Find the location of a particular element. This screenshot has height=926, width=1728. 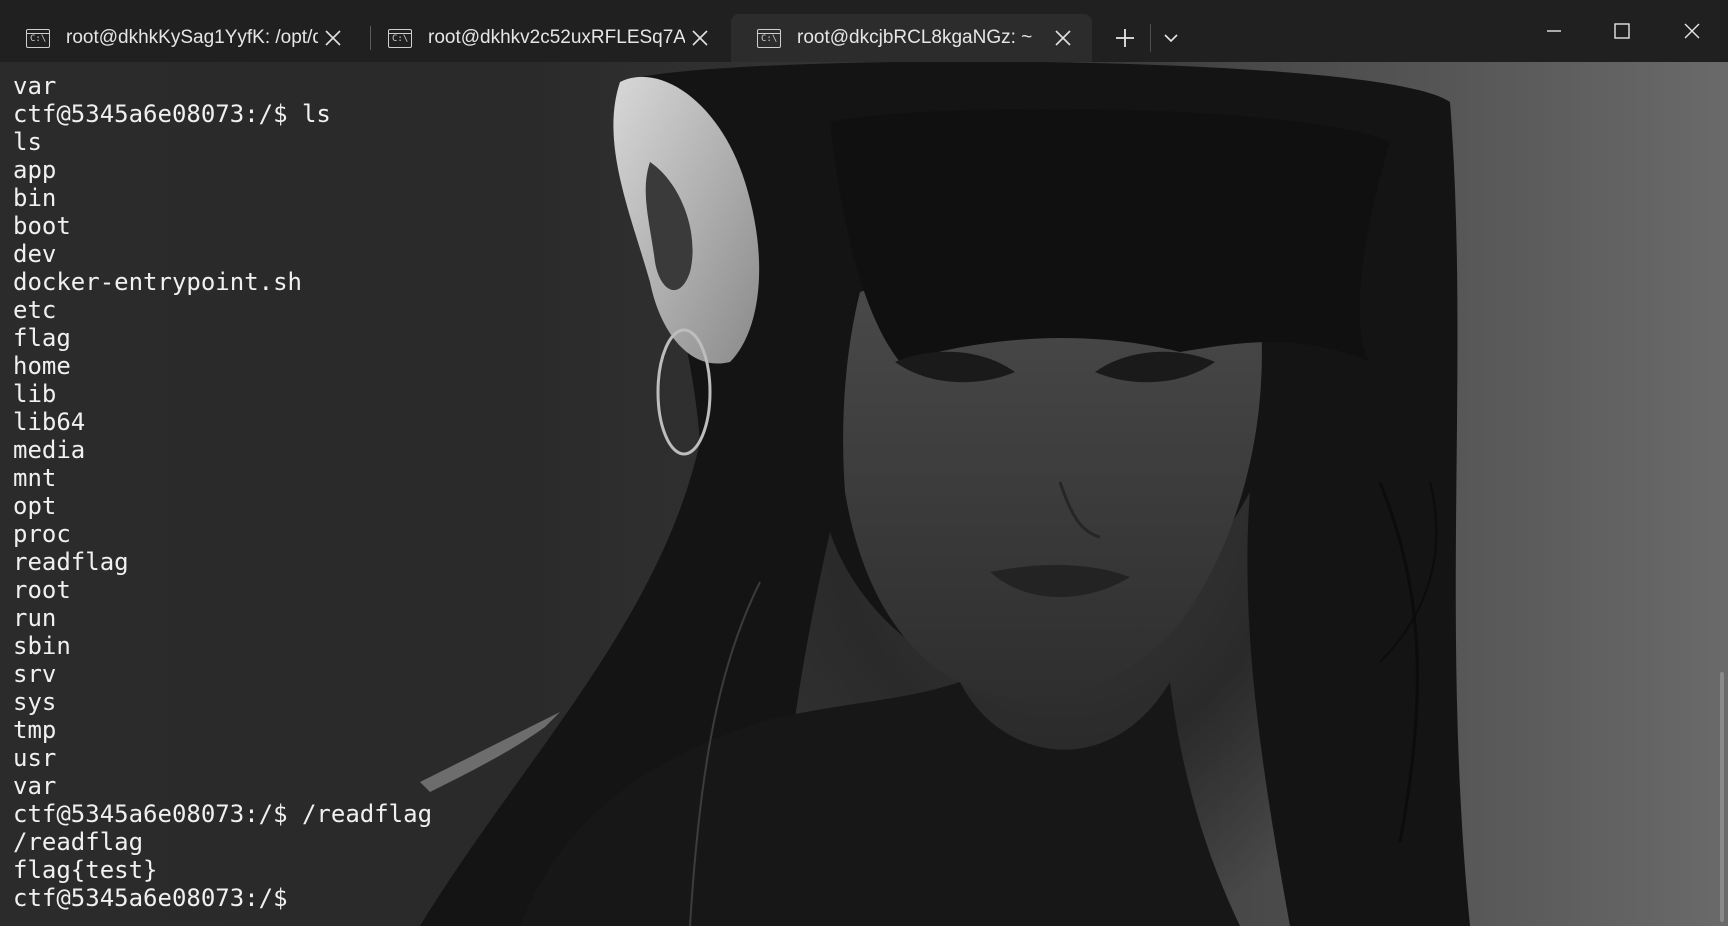

minimize-button is located at coordinates (1554, 31).